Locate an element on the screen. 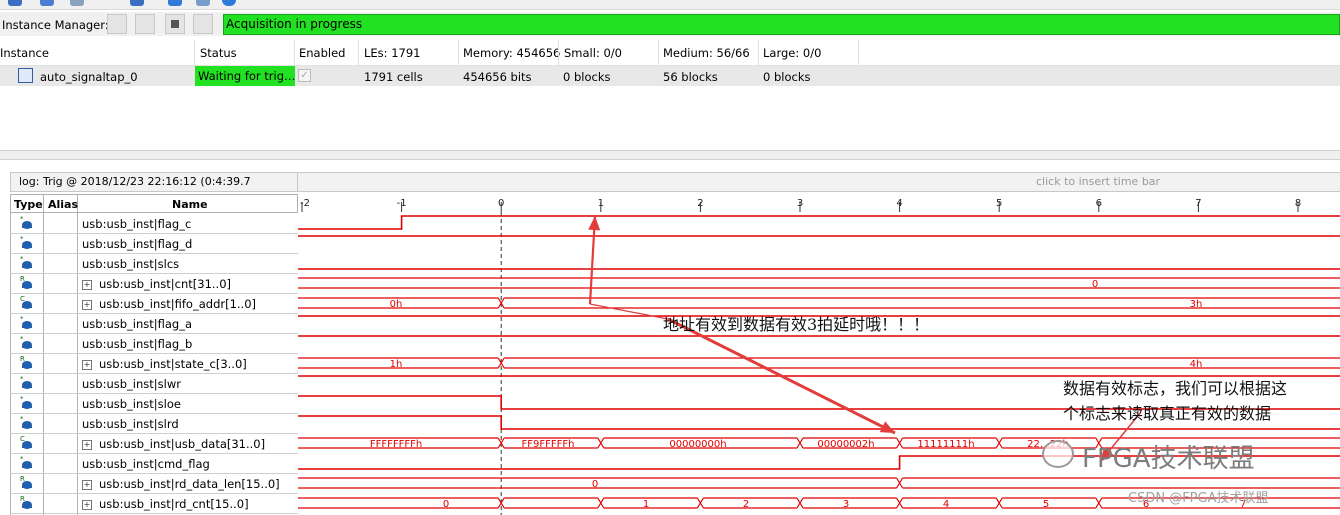 The width and height of the screenshot is (1340, 515). signal-name-text: usb:usb_inst|cnt[31..0] is located at coordinates (165, 284).